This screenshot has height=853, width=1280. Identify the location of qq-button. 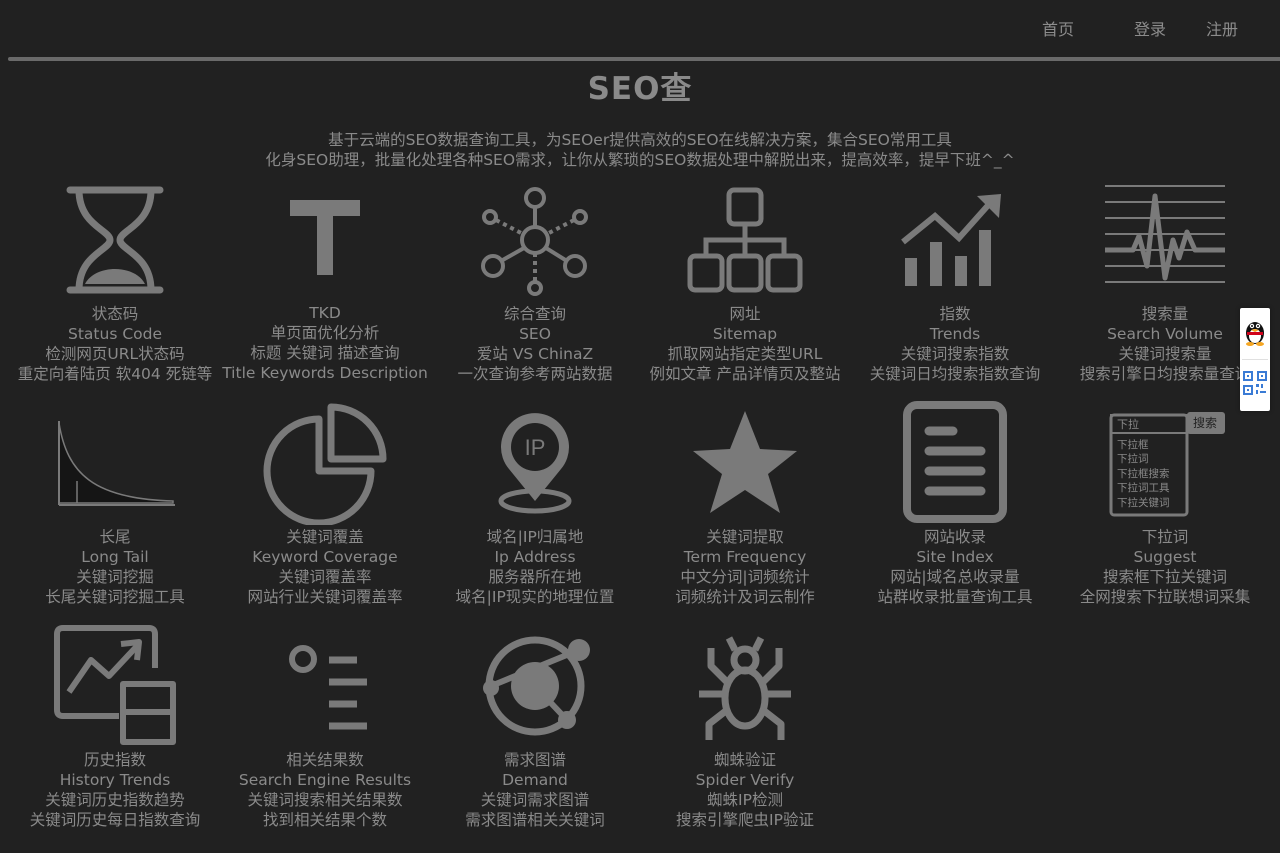
(1255, 333).